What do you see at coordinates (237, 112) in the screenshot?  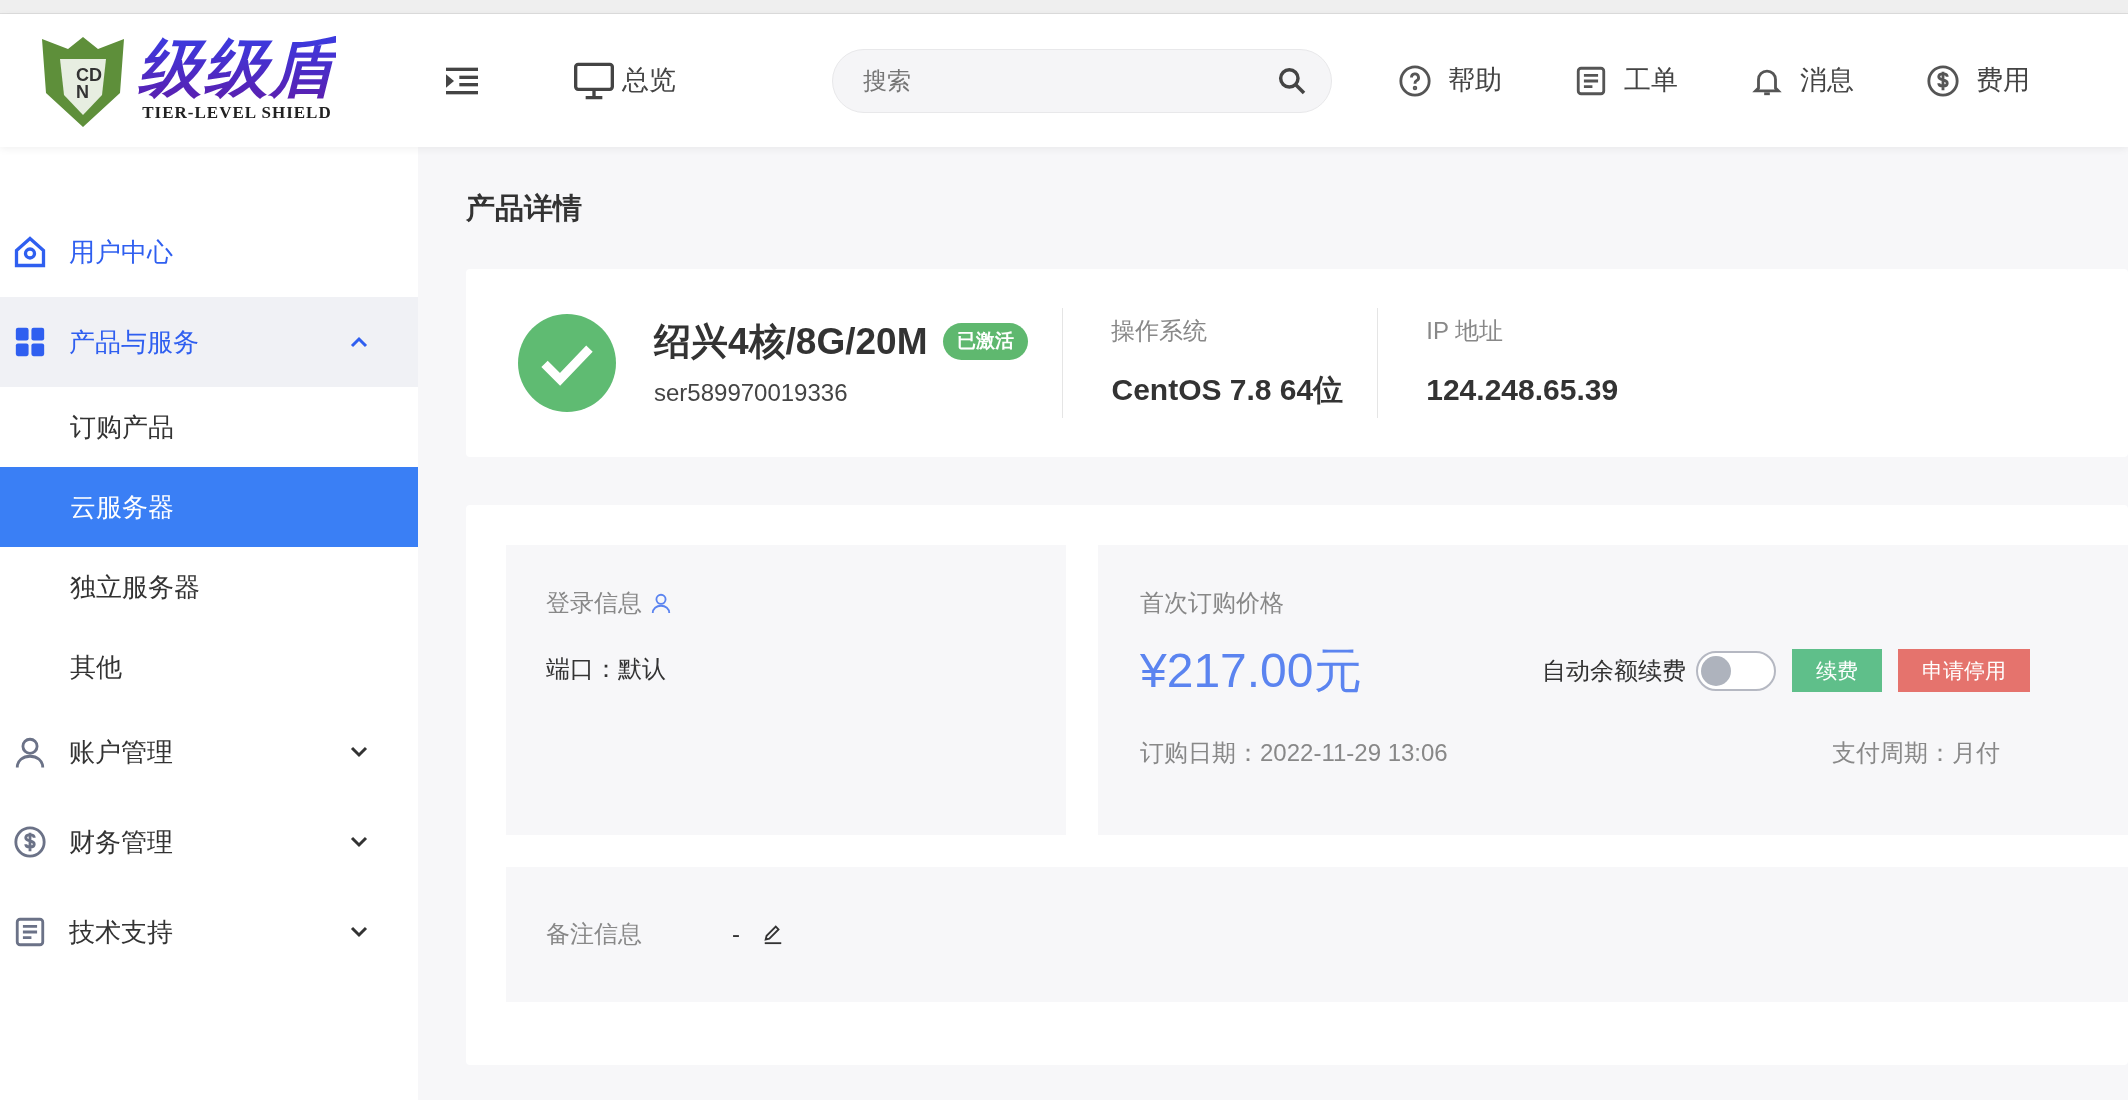 I see `logo-subtitle: TIER-LEVEL SHIELD` at bounding box center [237, 112].